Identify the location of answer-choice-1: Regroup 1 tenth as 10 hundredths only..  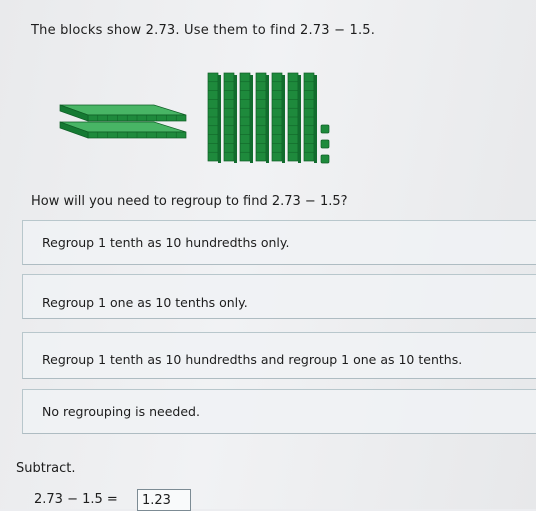
(279, 242).